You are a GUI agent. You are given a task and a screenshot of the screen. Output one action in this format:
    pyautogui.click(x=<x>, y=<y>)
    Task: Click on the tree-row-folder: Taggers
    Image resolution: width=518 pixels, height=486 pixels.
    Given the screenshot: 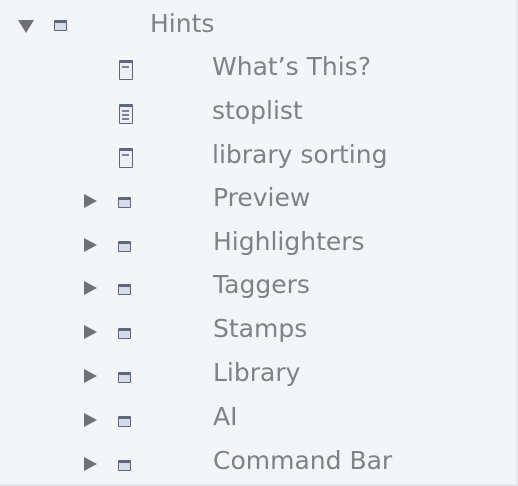 What is the action you would take?
    pyautogui.click(x=258, y=287)
    